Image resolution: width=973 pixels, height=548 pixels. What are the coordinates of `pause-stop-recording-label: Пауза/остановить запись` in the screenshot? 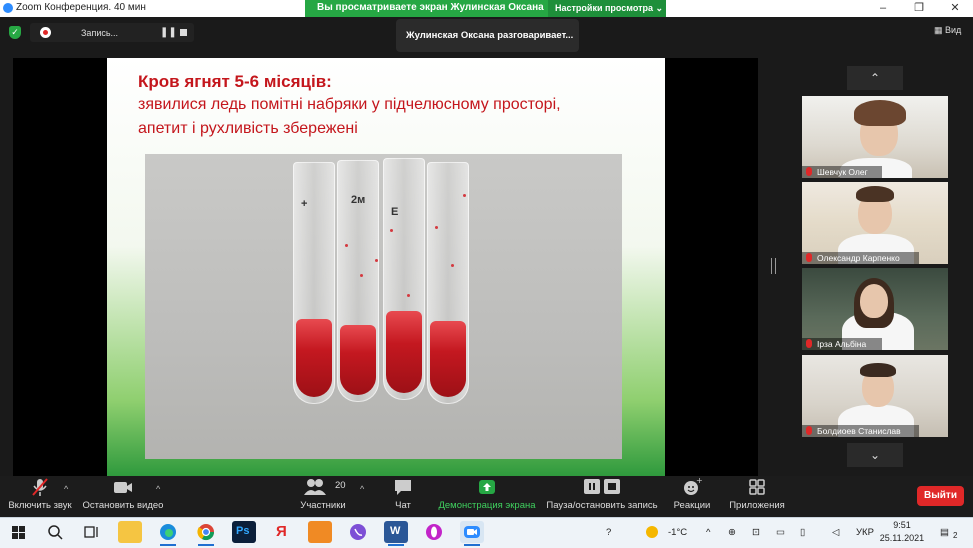 It's located at (602, 505).